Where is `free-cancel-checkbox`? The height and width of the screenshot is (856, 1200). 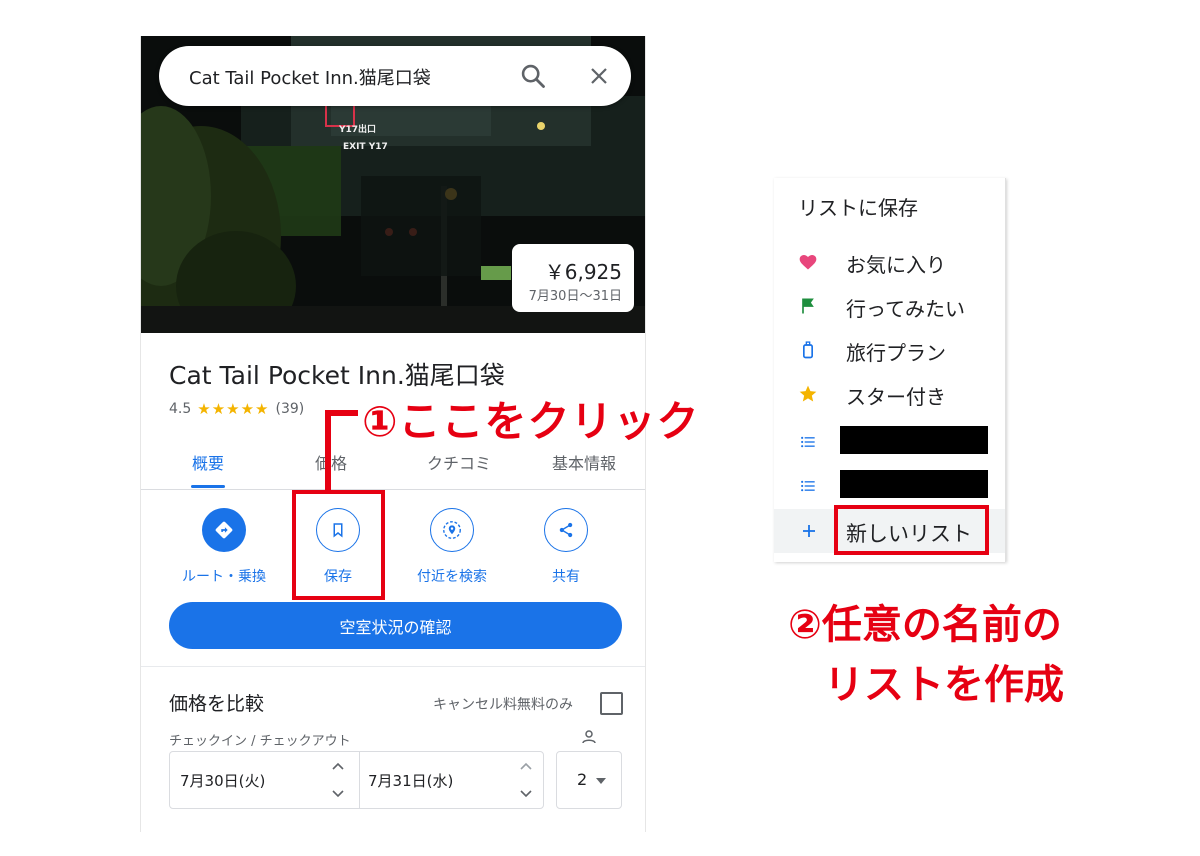 free-cancel-checkbox is located at coordinates (611, 703).